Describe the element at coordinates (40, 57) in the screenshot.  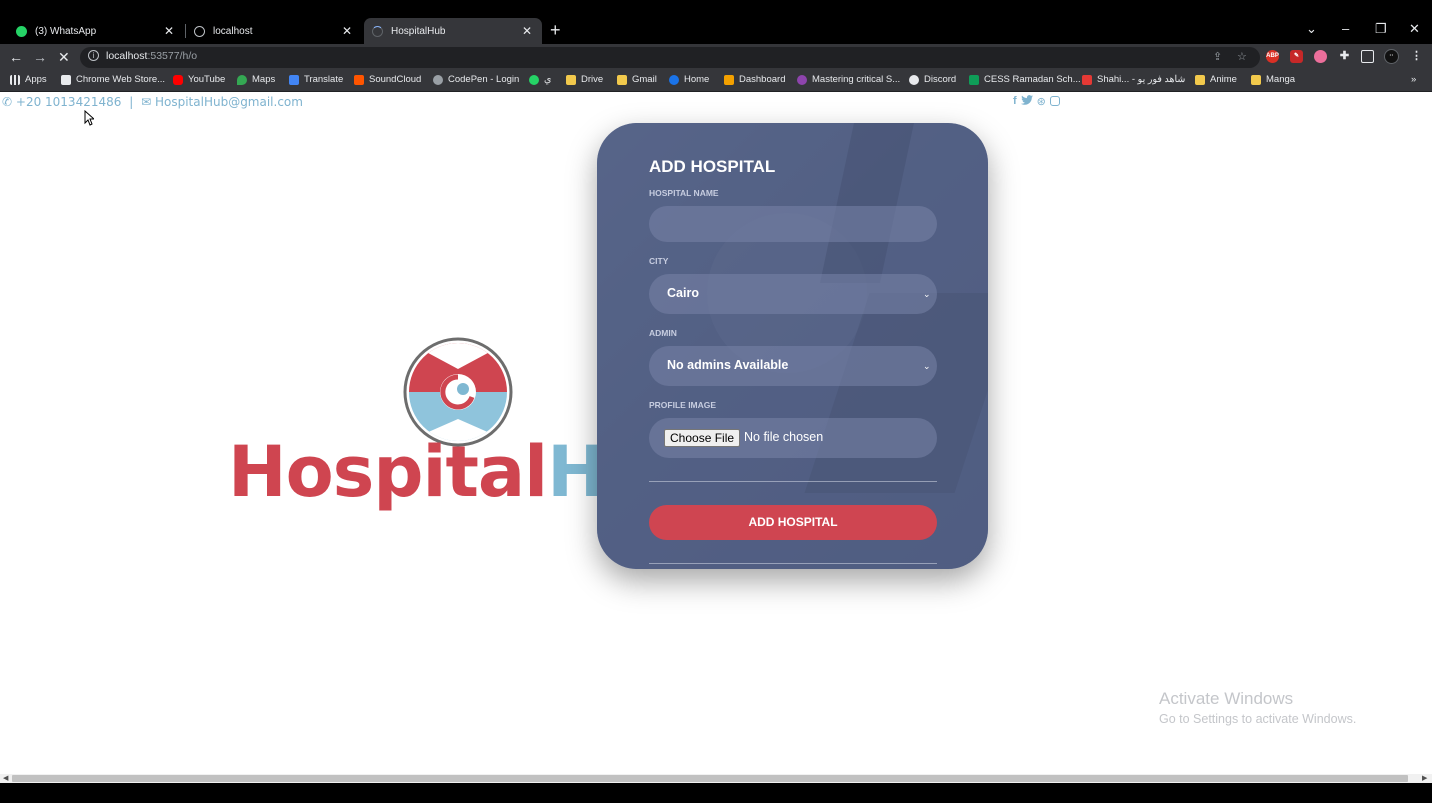
I see `forward-arrow-icon: →` at that location.